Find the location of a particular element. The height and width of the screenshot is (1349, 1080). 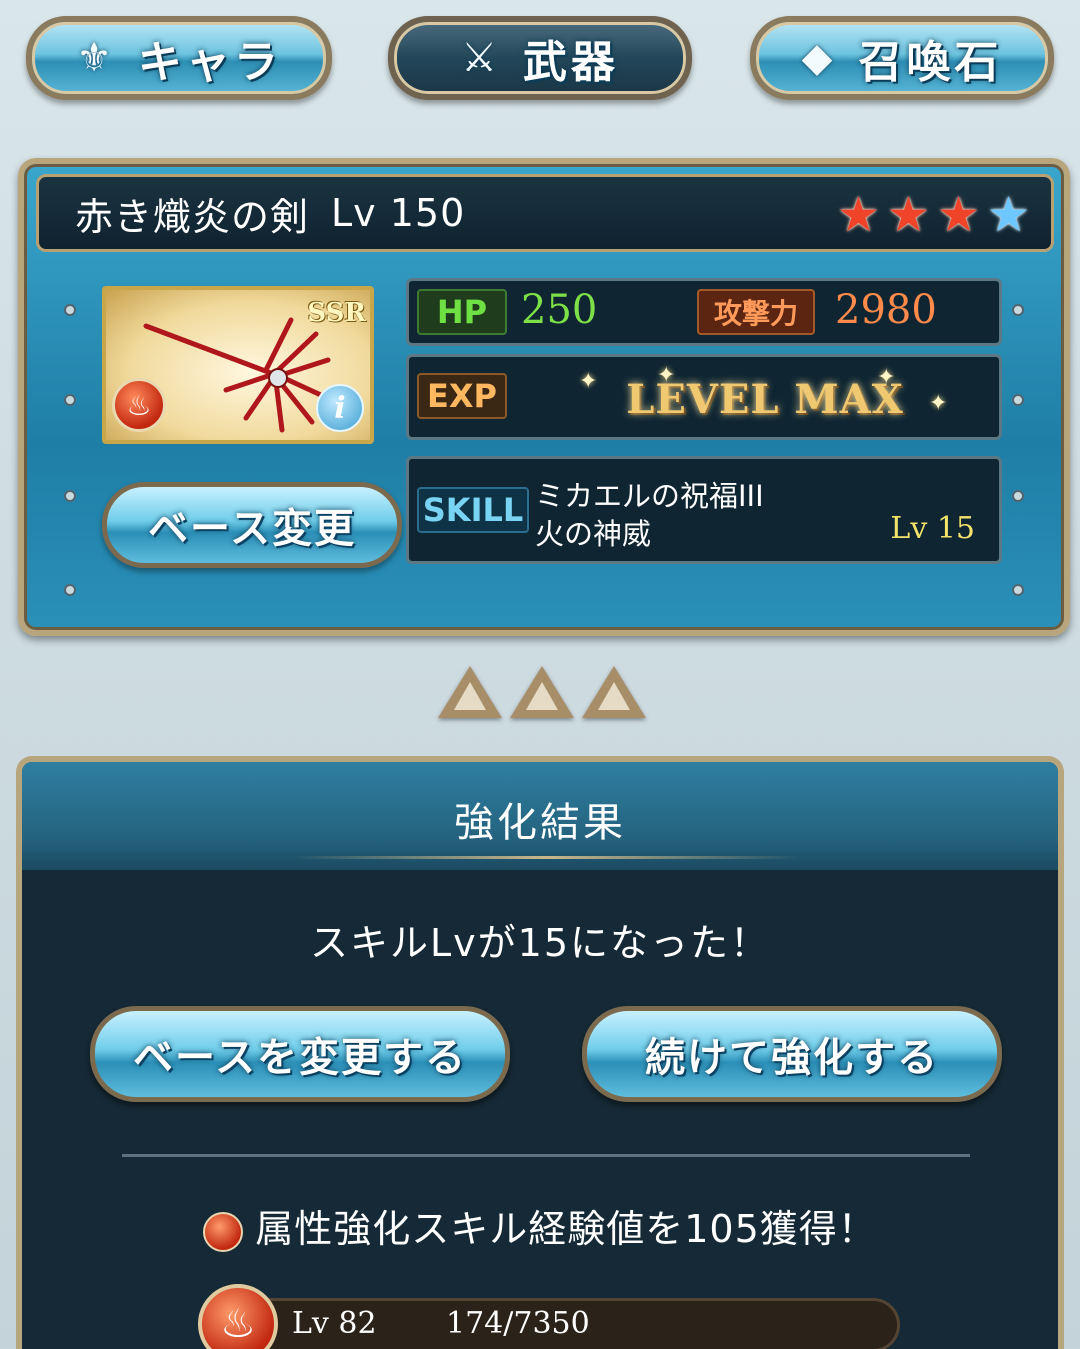

tab-weapon-label: 武器 is located at coordinates (570, 62).